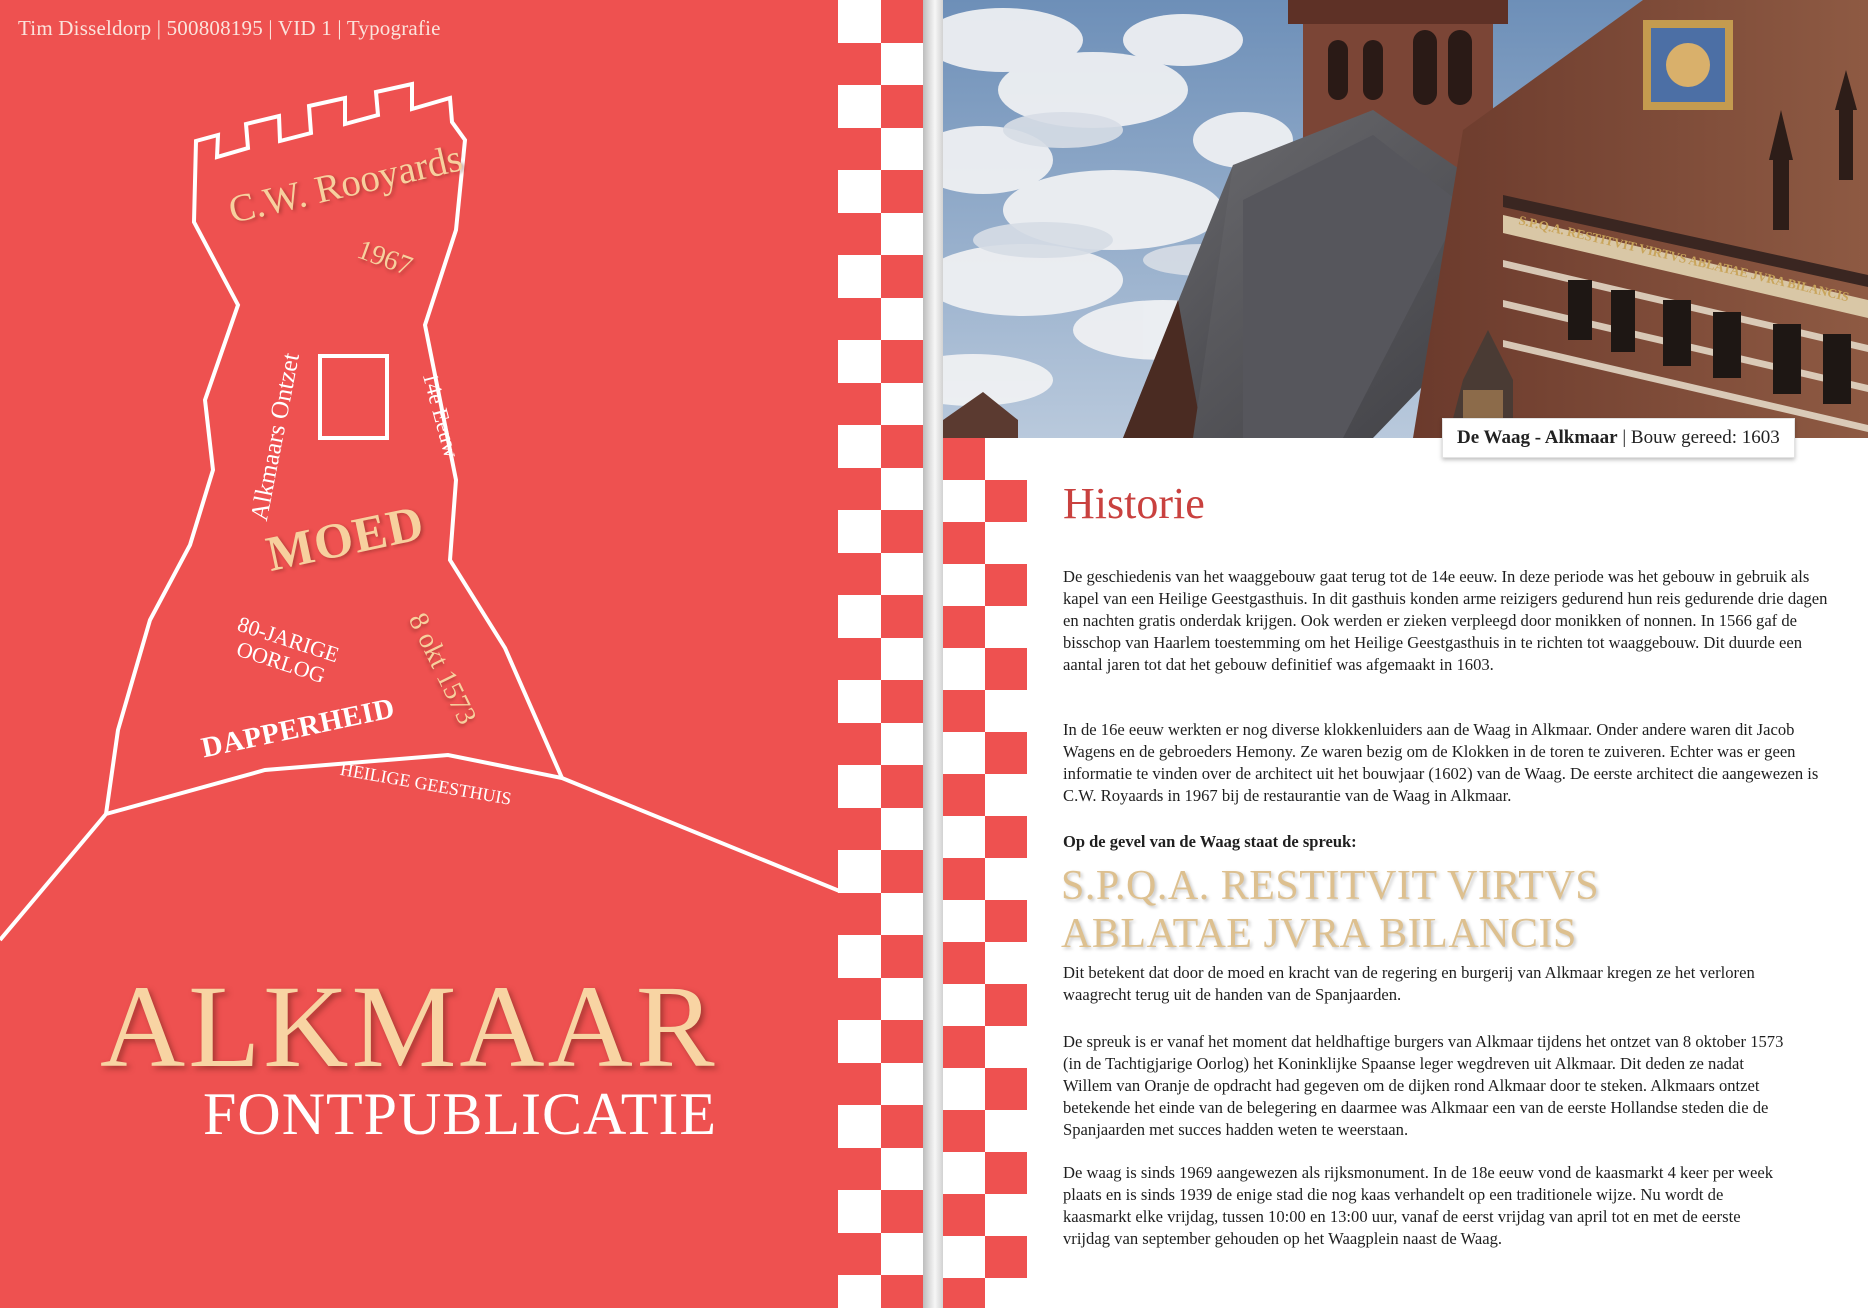 This screenshot has width=1868, height=1308. I want to click on motto-lead: Op de gevel van de Waag staat de spreuk:, so click(1210, 841).